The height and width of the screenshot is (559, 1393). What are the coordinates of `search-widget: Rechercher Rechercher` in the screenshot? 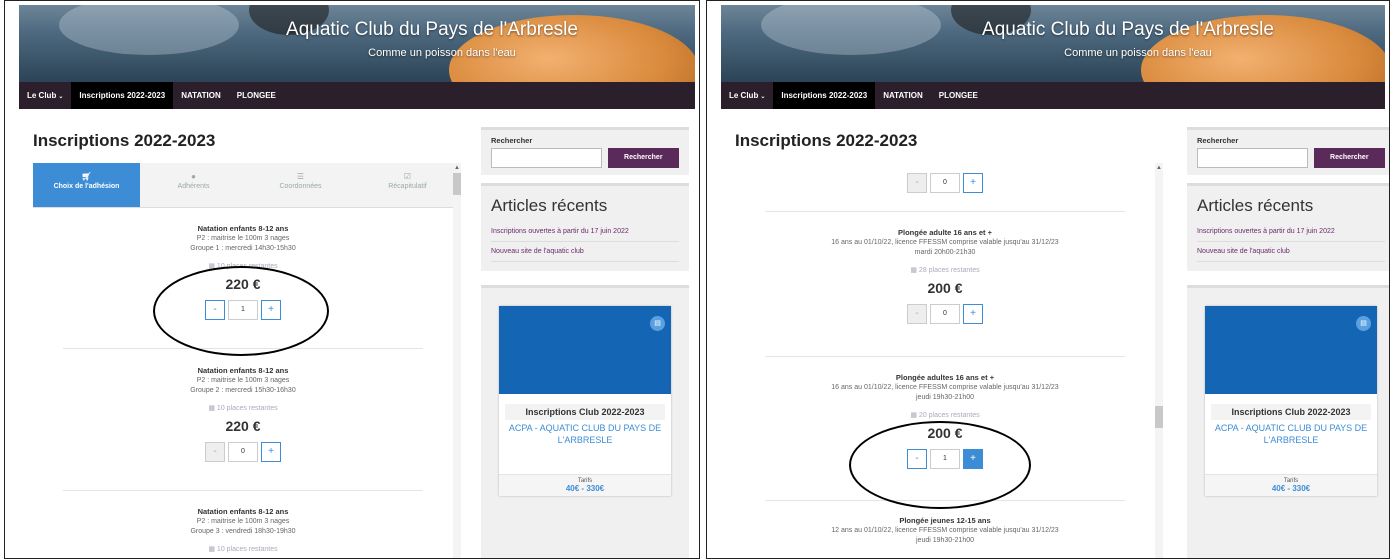 It's located at (585, 151).